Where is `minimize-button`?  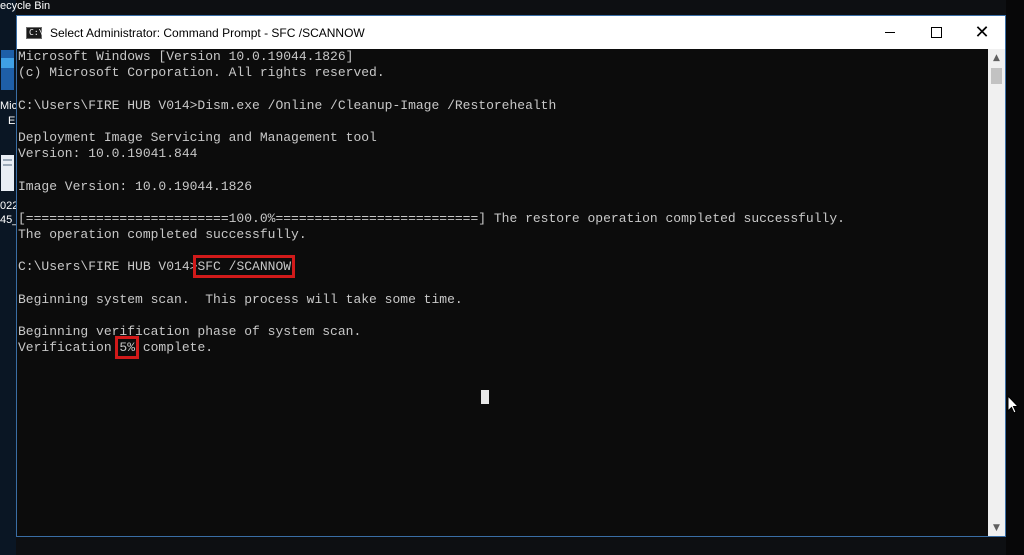
minimize-button is located at coordinates (890, 32).